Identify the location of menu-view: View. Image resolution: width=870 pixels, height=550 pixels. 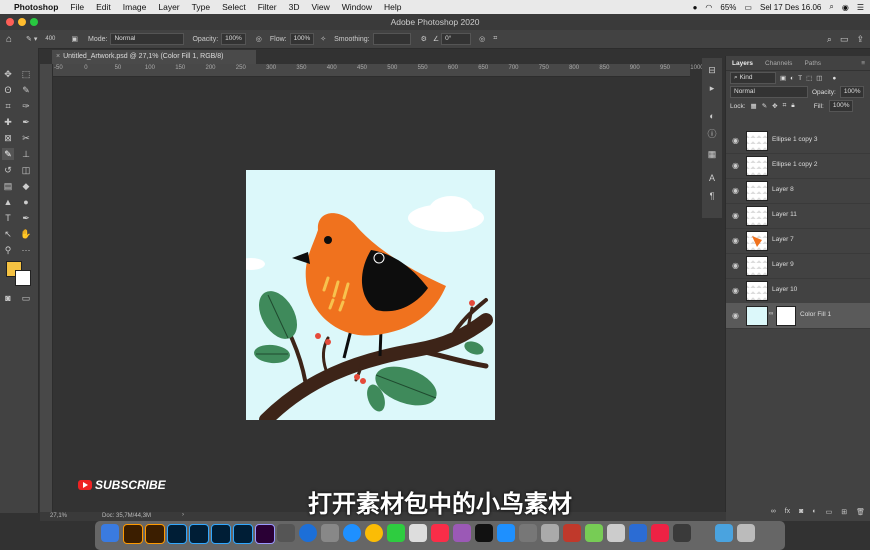
(320, 7).